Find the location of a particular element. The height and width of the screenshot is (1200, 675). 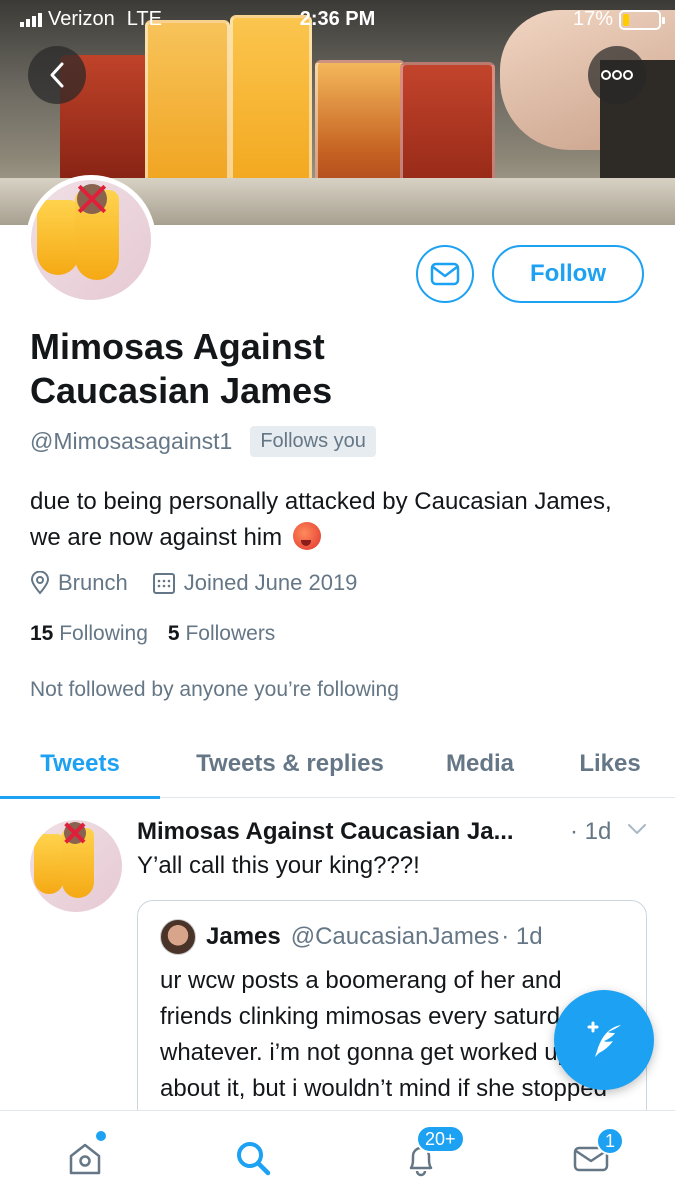

following-count: 15 is located at coordinates (42, 633).